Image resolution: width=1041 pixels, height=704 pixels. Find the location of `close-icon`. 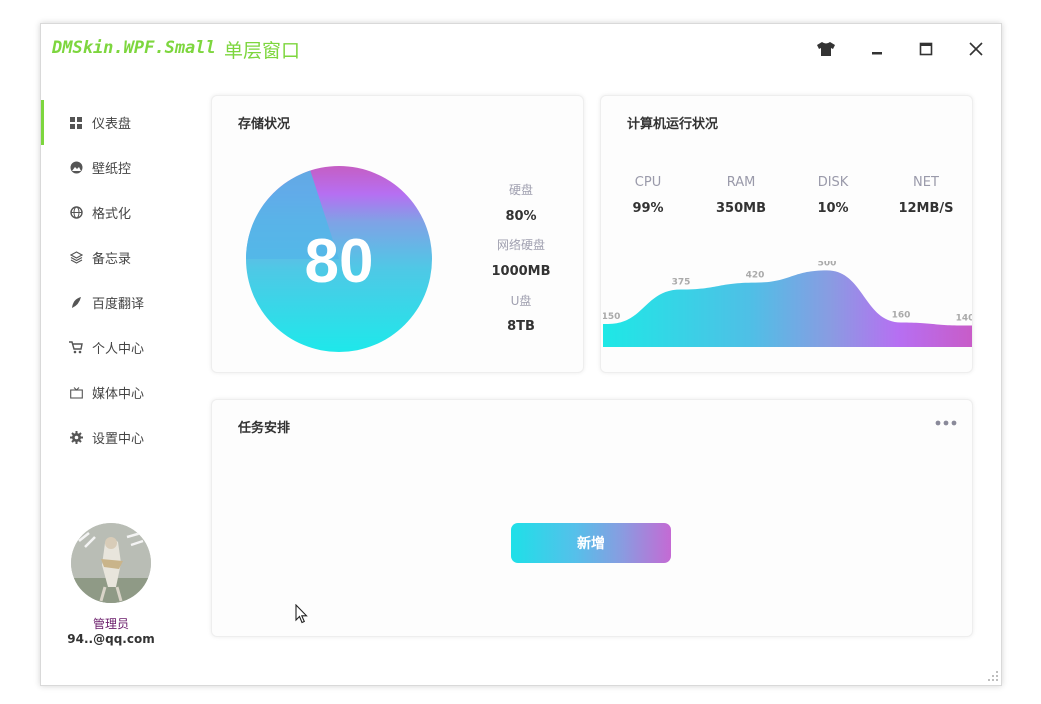

close-icon is located at coordinates (976, 49).